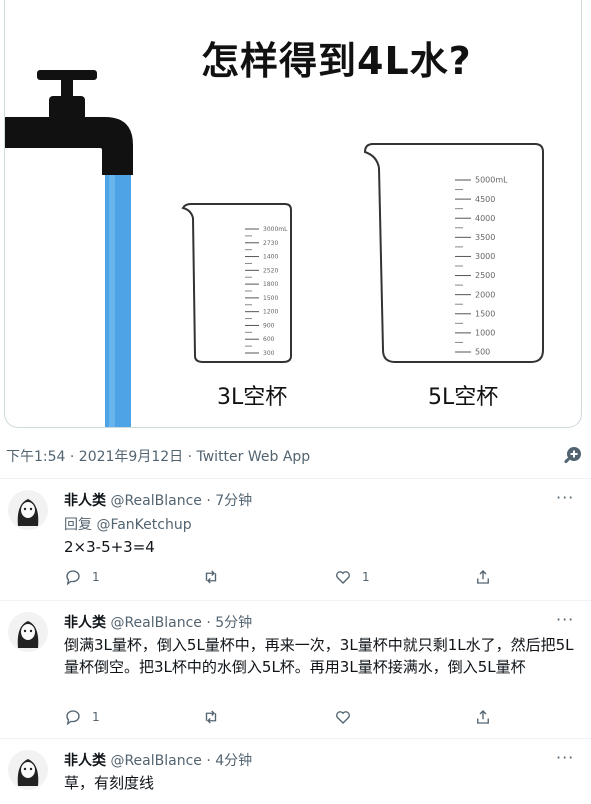  Describe the element at coordinates (485, 333) in the screenshot. I see `scale-tick-label: 1000` at that location.